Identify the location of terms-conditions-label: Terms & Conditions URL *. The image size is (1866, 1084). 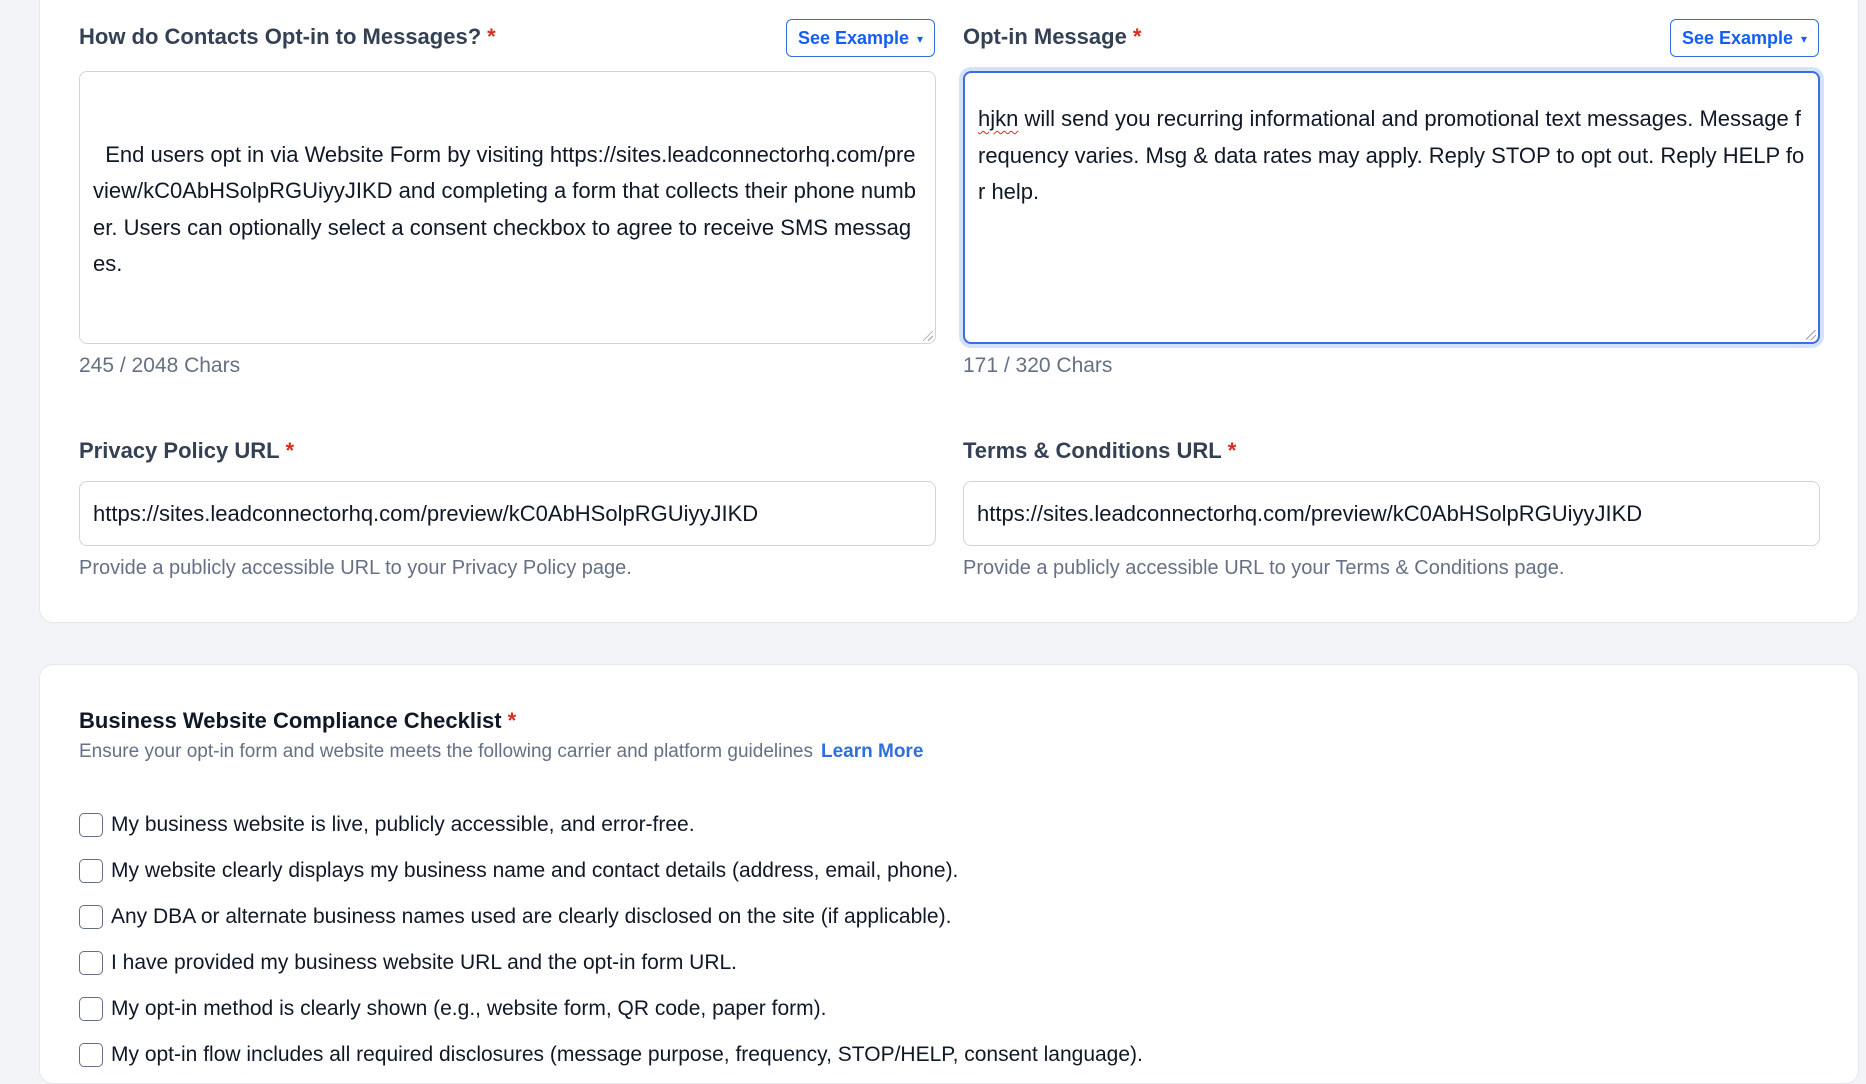
(1100, 450).